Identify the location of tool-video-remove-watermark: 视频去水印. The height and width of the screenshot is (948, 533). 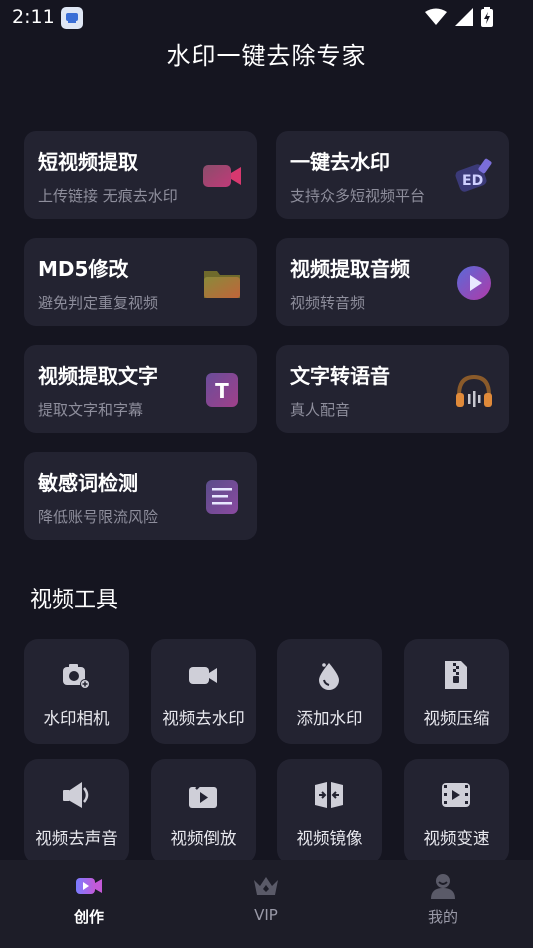
(203, 691).